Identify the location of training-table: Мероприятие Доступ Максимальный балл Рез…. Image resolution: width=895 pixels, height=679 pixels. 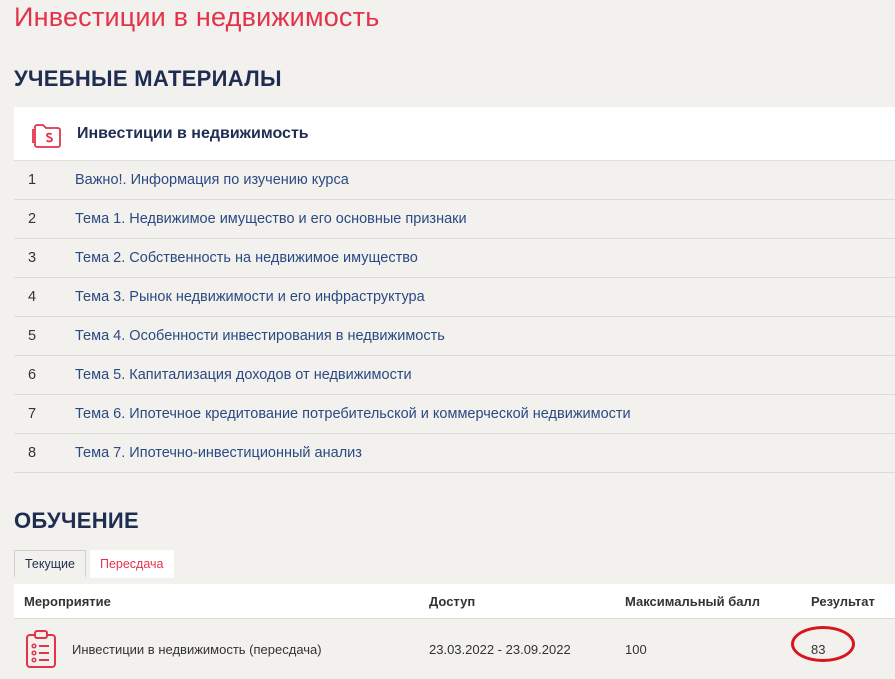
(454, 631).